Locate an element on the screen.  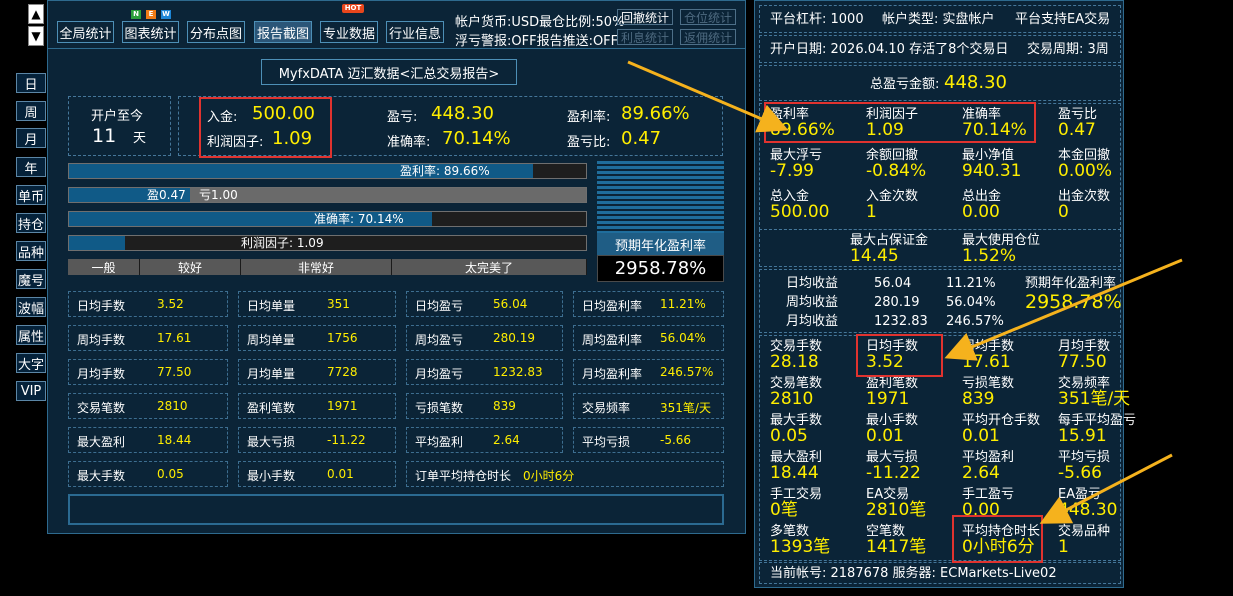
stat-label: 平均盈利 is located at coordinates (439, 442).